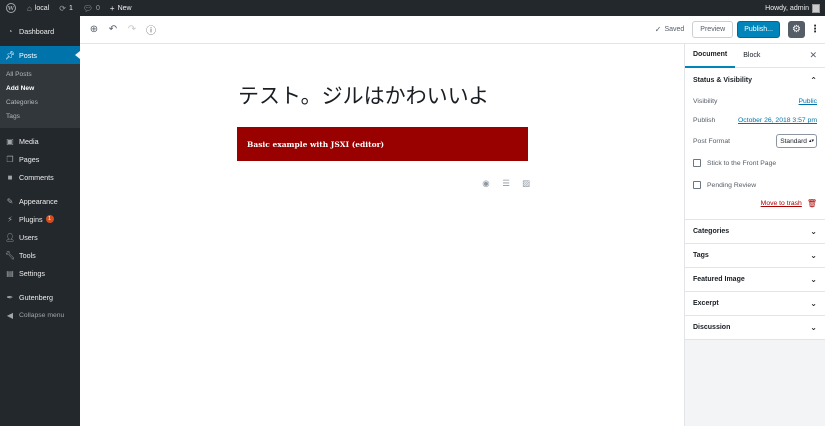 The height and width of the screenshot is (426, 825). What do you see at coordinates (40, 201) in the screenshot?
I see `sidebar-item-appearance: ✎ Appearance` at bounding box center [40, 201].